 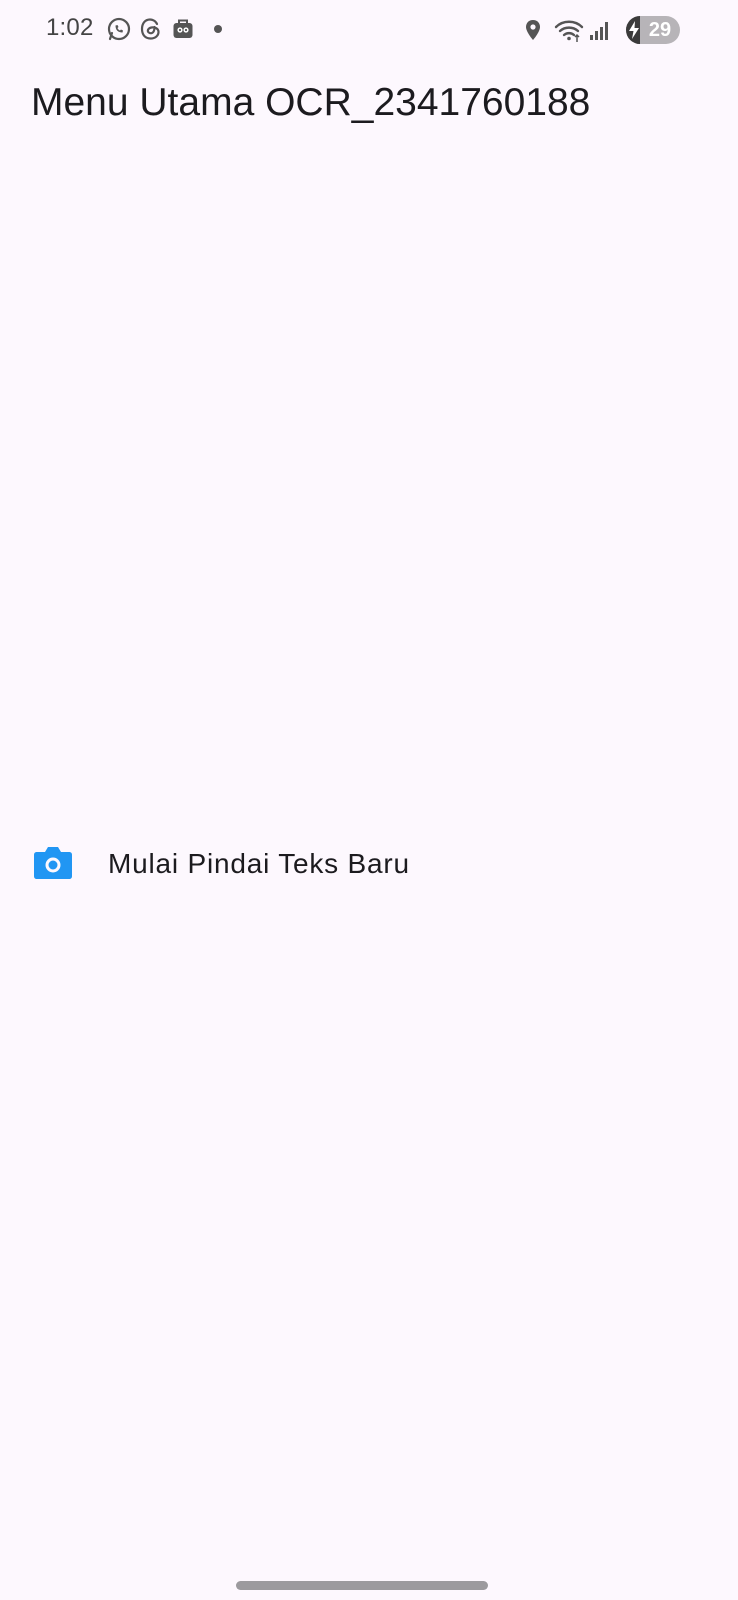 What do you see at coordinates (362, 1585) in the screenshot?
I see `gesture-navigation-handle` at bounding box center [362, 1585].